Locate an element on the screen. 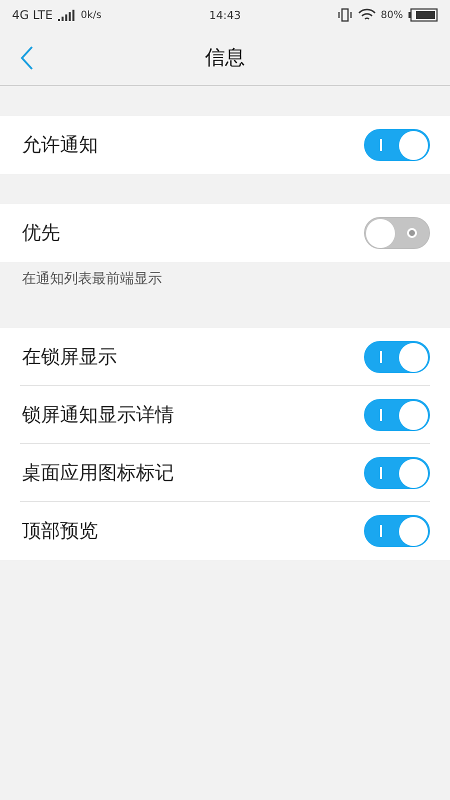  setting-label: 优先 is located at coordinates (41, 233).